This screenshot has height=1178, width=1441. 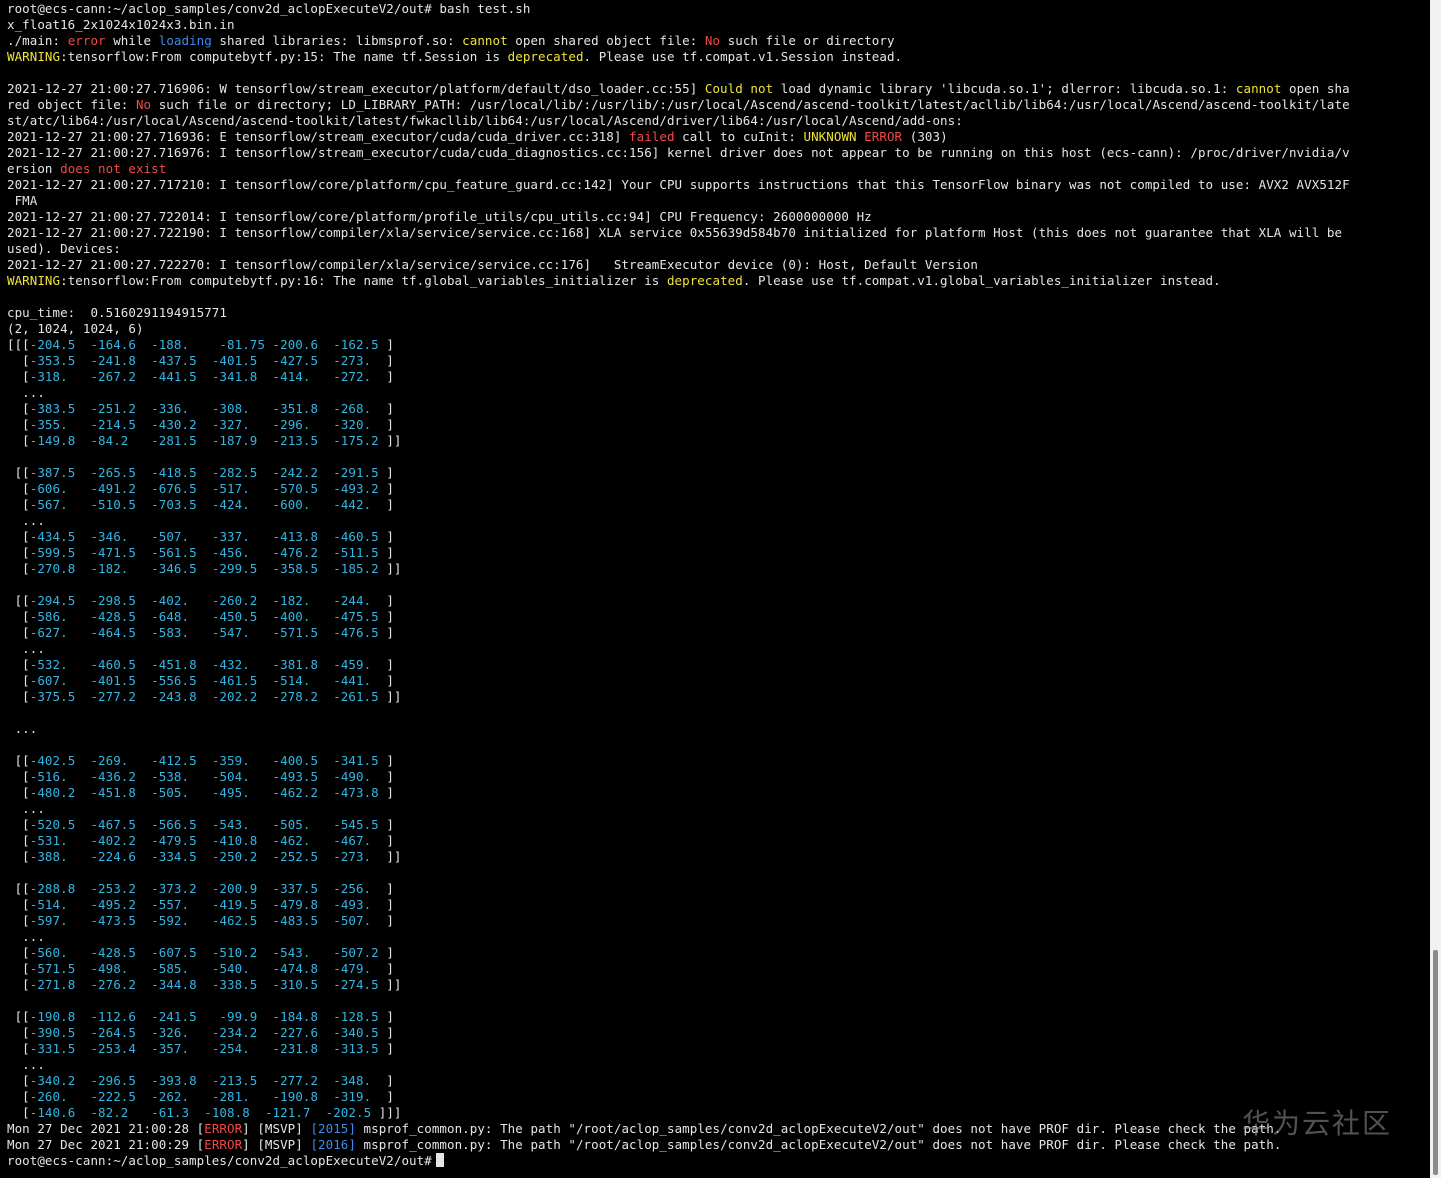 What do you see at coordinates (1435, 589) in the screenshot?
I see `vertical-scrollbar` at bounding box center [1435, 589].